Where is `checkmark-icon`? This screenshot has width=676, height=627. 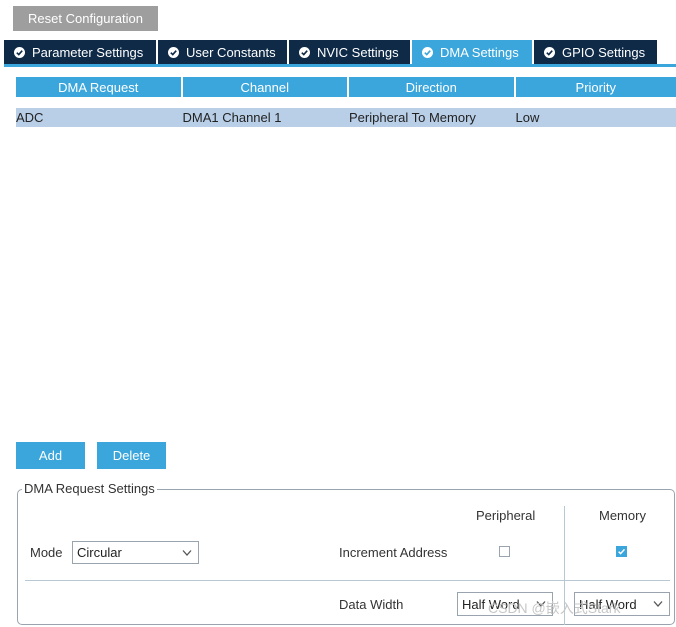 checkmark-icon is located at coordinates (622, 551).